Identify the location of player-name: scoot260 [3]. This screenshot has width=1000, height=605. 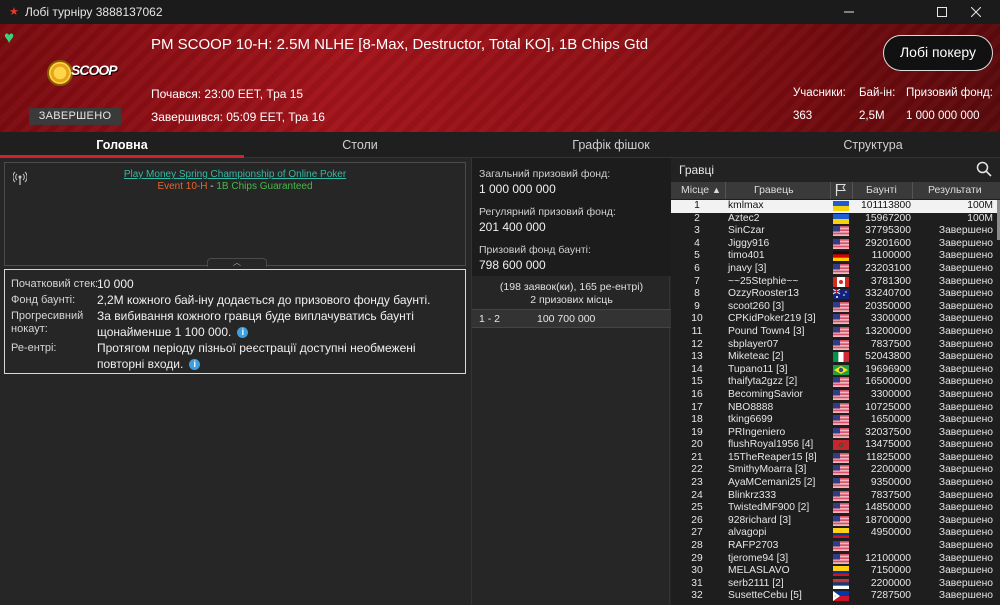
(756, 306).